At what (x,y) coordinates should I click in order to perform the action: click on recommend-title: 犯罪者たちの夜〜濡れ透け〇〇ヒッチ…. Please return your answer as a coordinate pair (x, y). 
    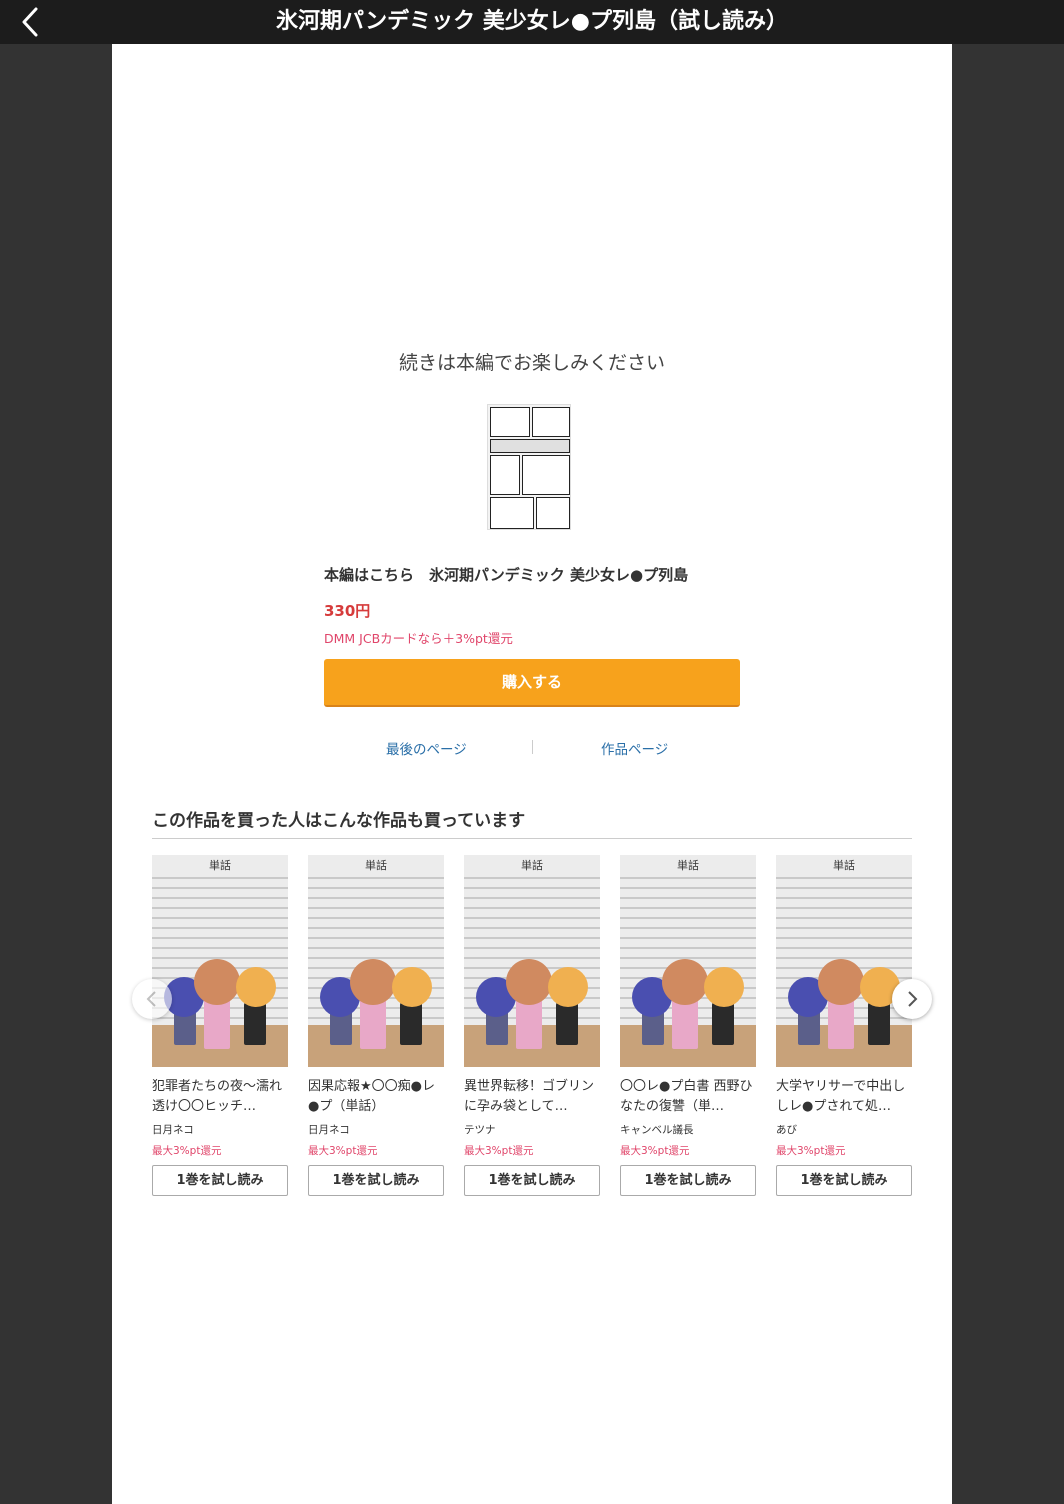
    Looking at the image, I should click on (220, 1097).